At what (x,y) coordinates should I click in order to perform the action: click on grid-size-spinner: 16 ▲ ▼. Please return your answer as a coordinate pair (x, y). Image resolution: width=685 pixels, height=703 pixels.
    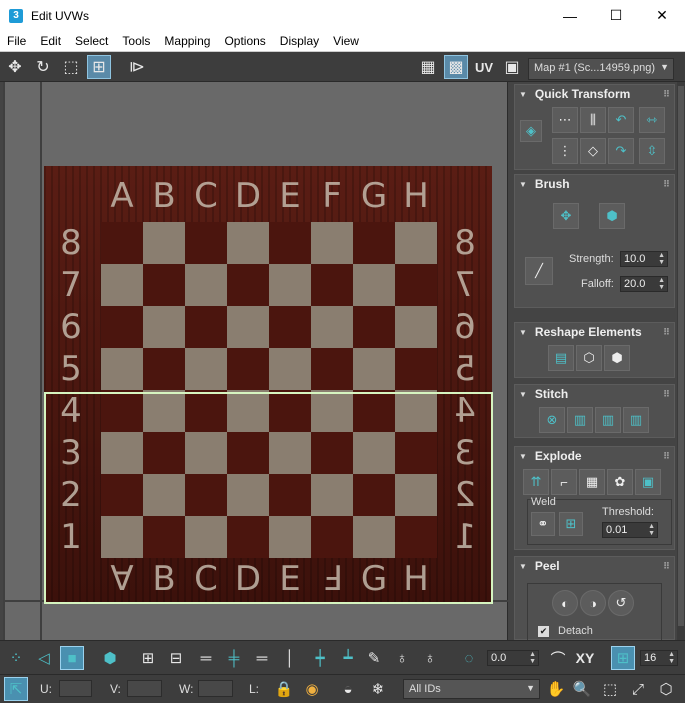
    Looking at the image, I should click on (659, 658).